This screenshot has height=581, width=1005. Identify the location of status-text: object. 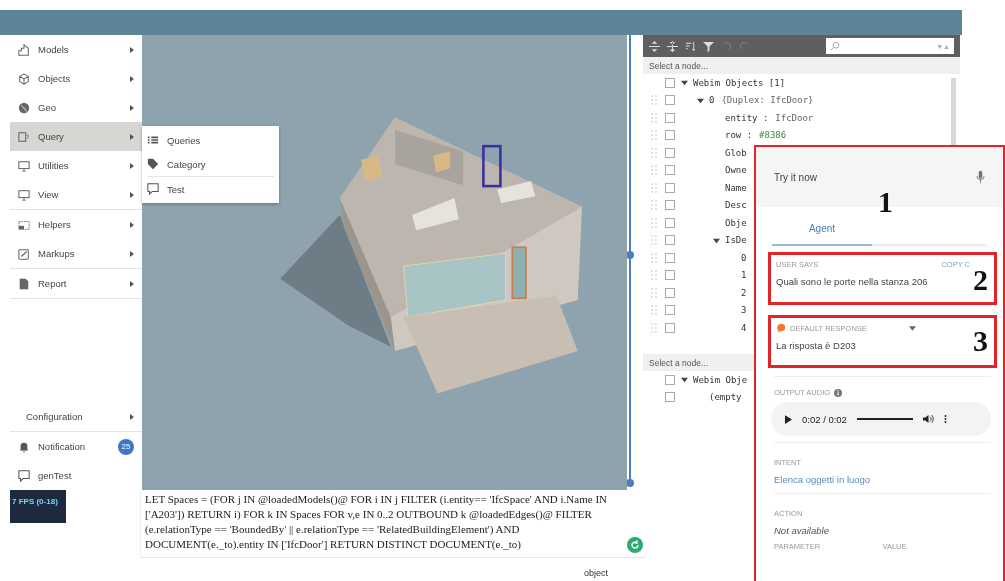
(596, 573).